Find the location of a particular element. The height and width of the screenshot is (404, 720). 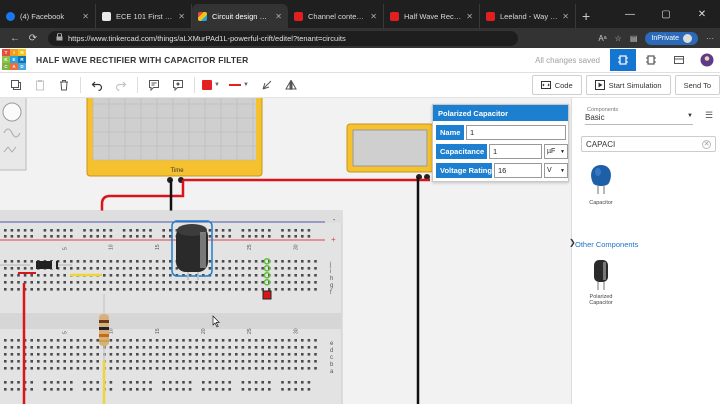

paste-button is located at coordinates (40, 85).